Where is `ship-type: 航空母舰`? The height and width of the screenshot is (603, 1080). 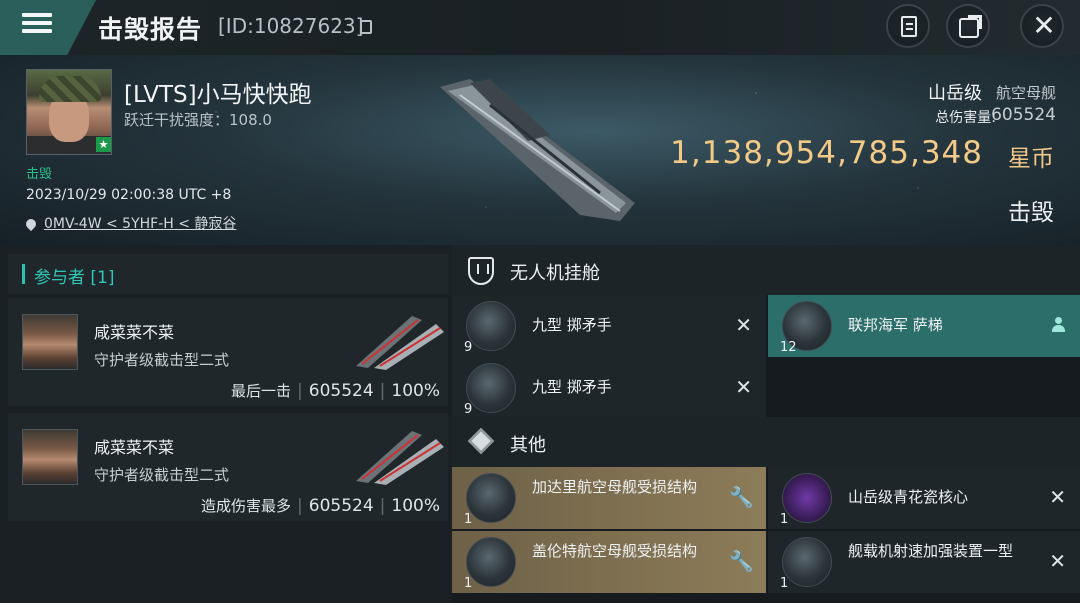 ship-type: 航空母舰 is located at coordinates (1025, 93).